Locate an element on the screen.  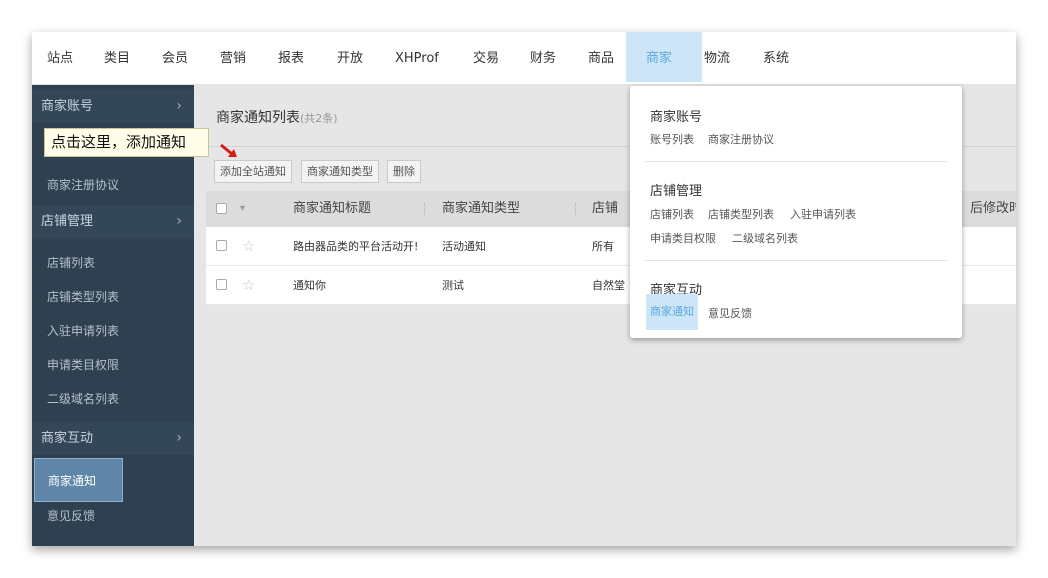
column-header-store: 店铺 is located at coordinates (605, 209).